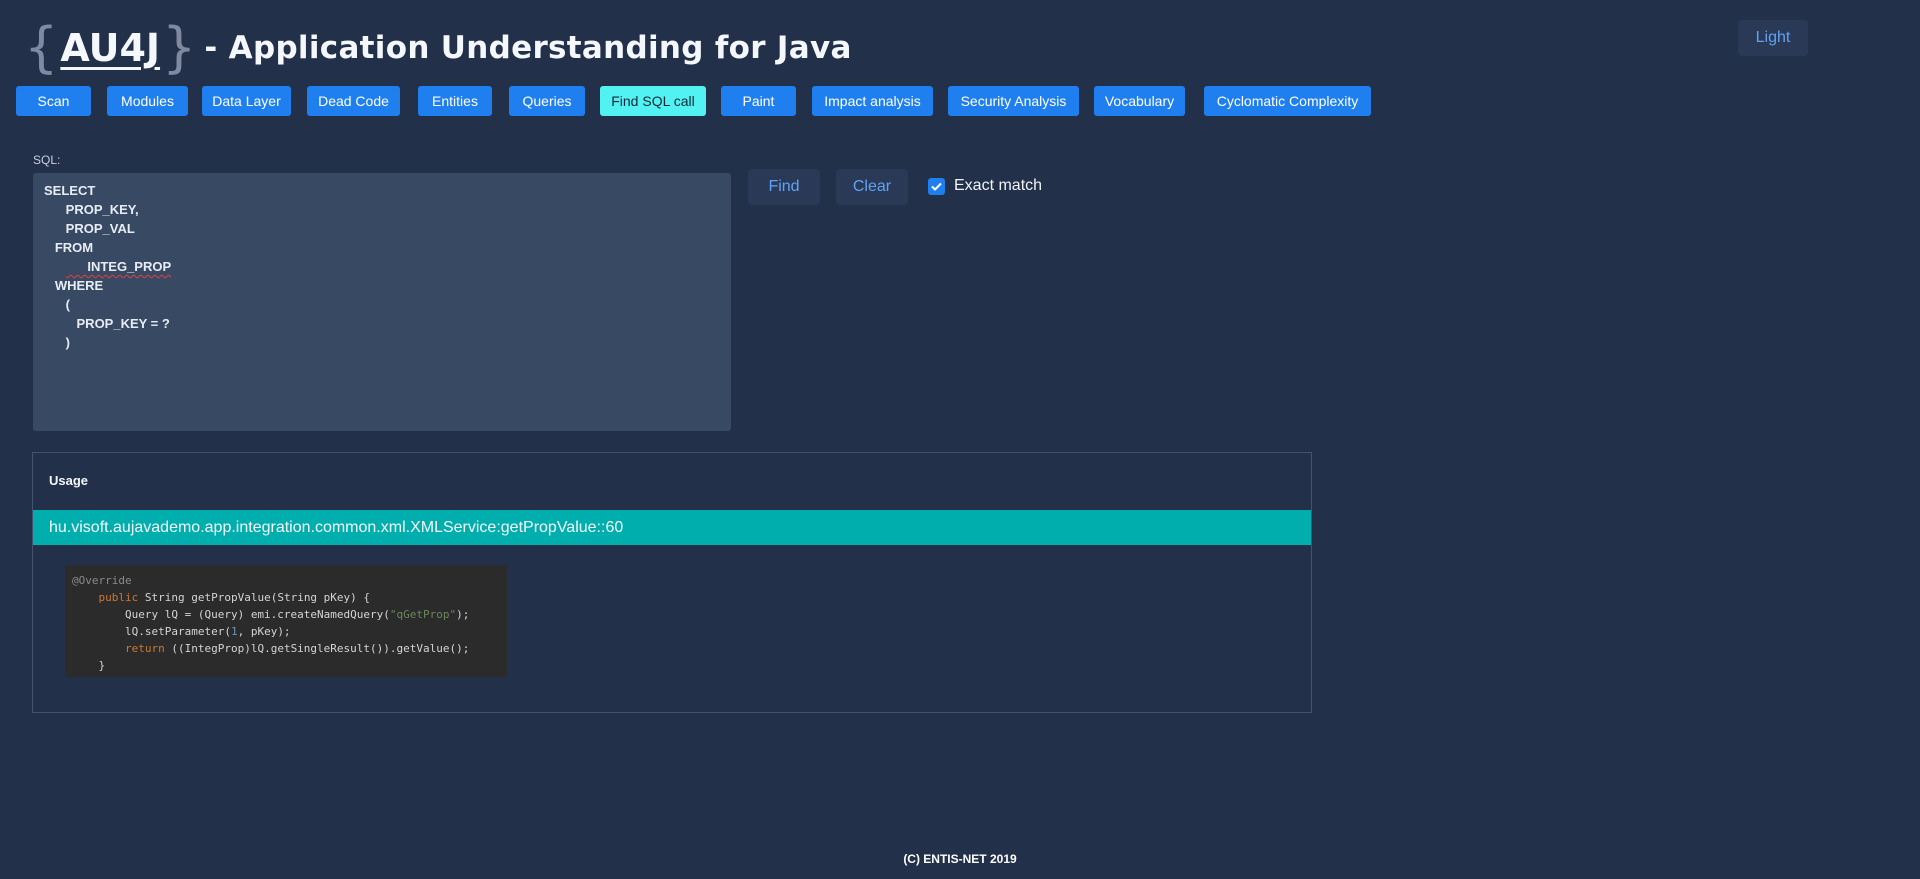 The height and width of the screenshot is (879, 1920). Describe the element at coordinates (144, 648) in the screenshot. I see `code-keyword: return` at that location.